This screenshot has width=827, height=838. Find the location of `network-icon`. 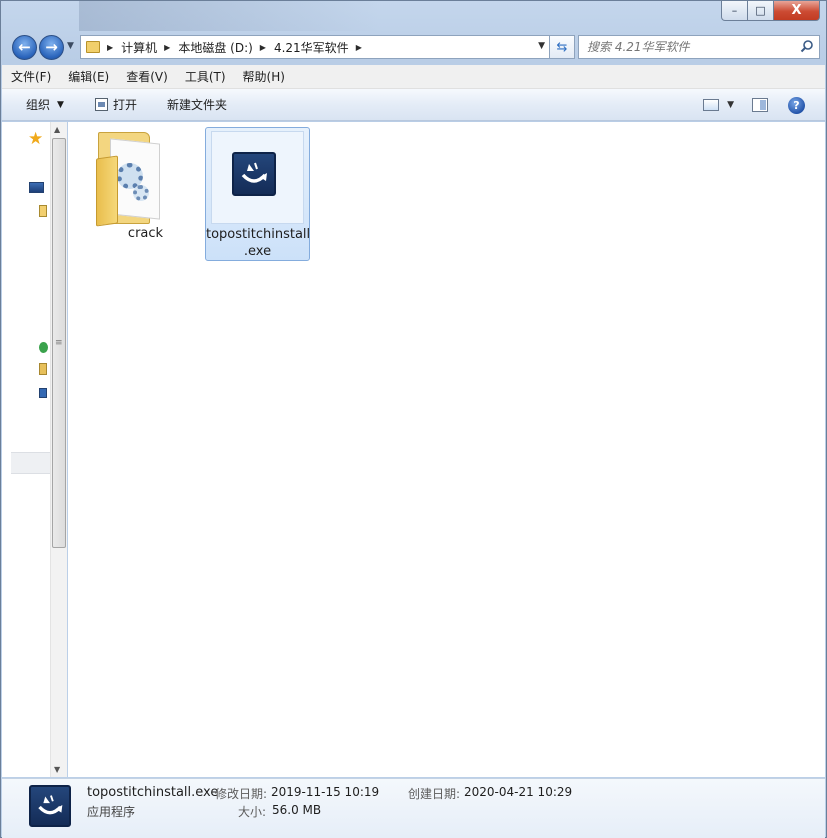

network-icon is located at coordinates (43, 393).